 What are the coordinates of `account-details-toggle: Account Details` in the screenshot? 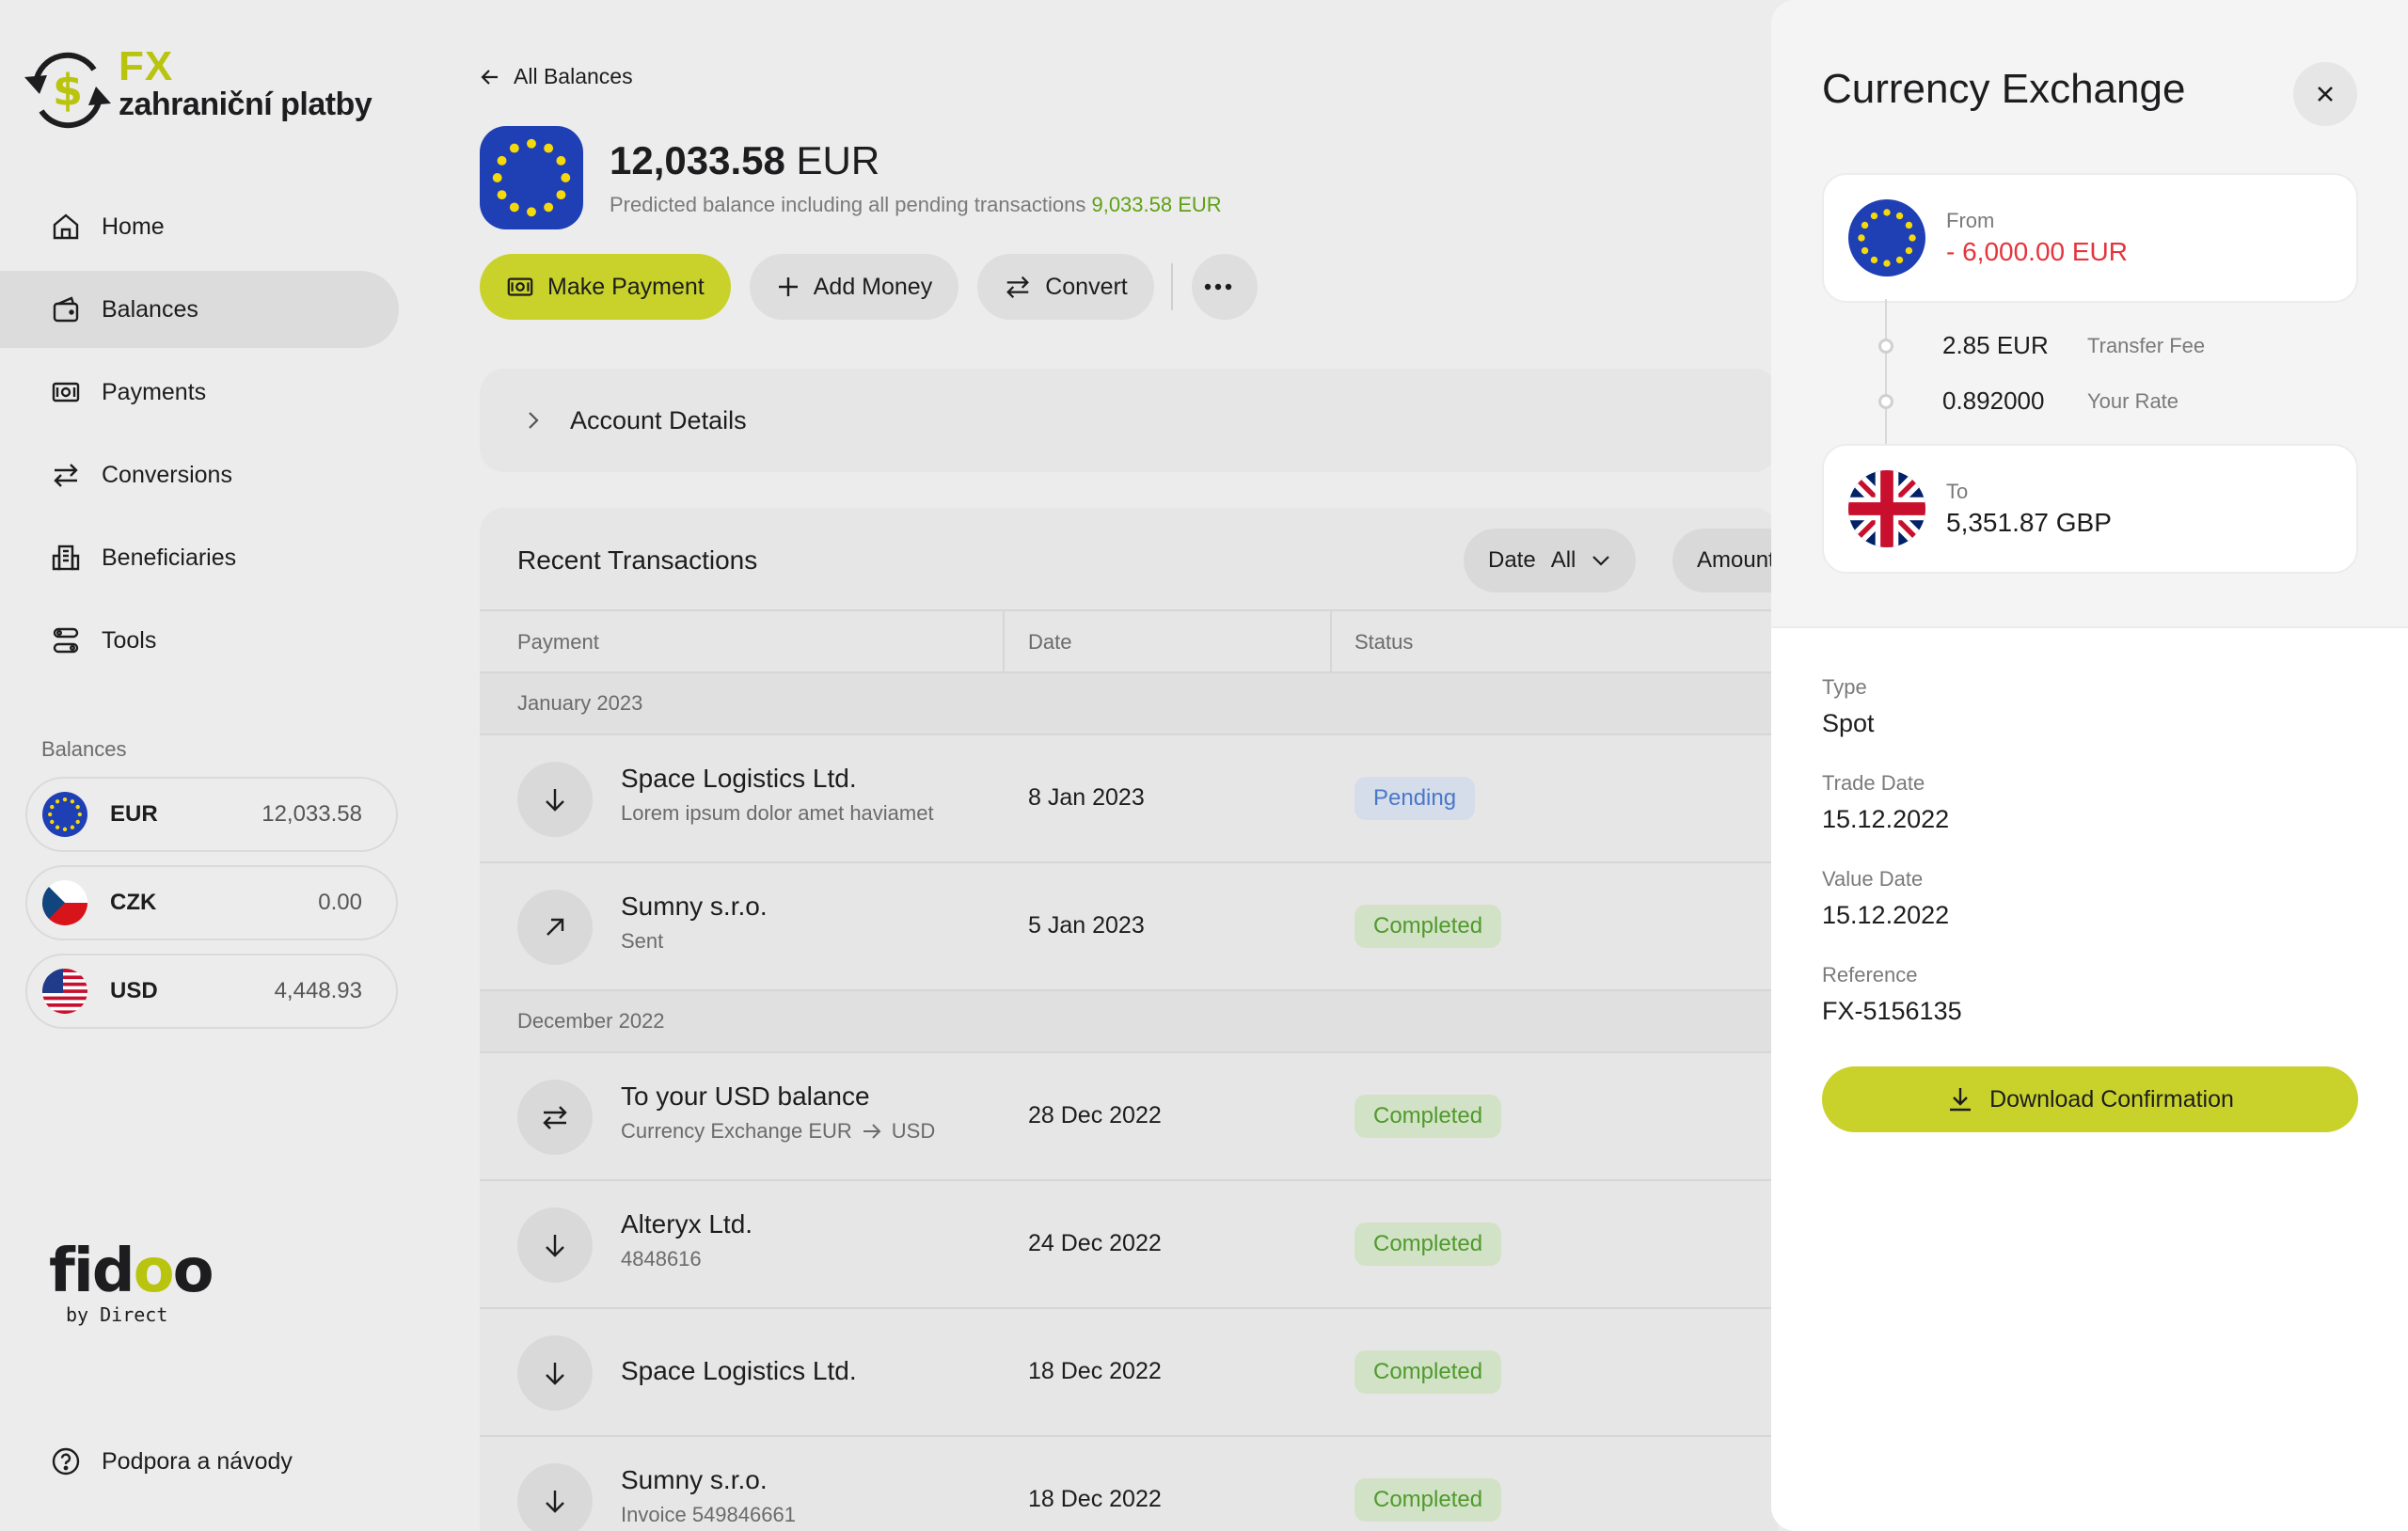 It's located at (1129, 420).